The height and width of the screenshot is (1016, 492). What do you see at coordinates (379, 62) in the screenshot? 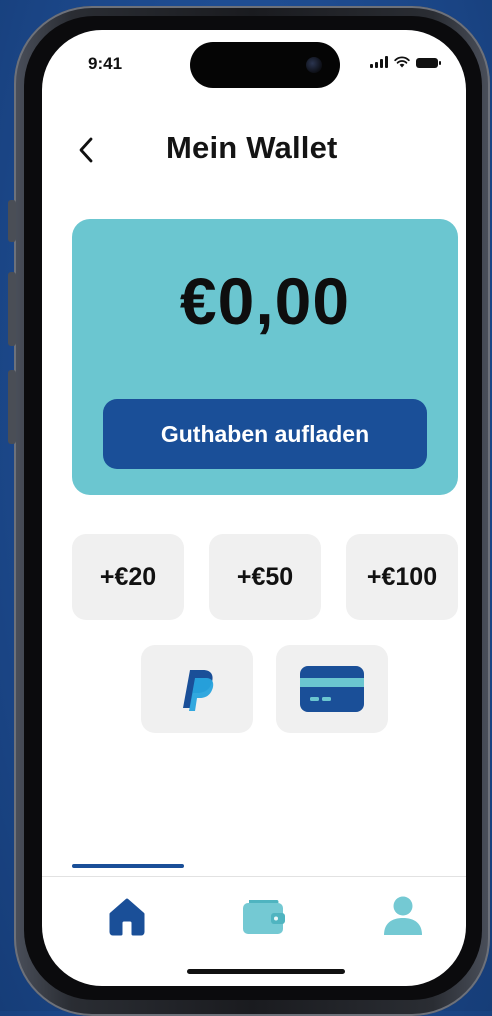
I see `signal-icon` at bounding box center [379, 62].